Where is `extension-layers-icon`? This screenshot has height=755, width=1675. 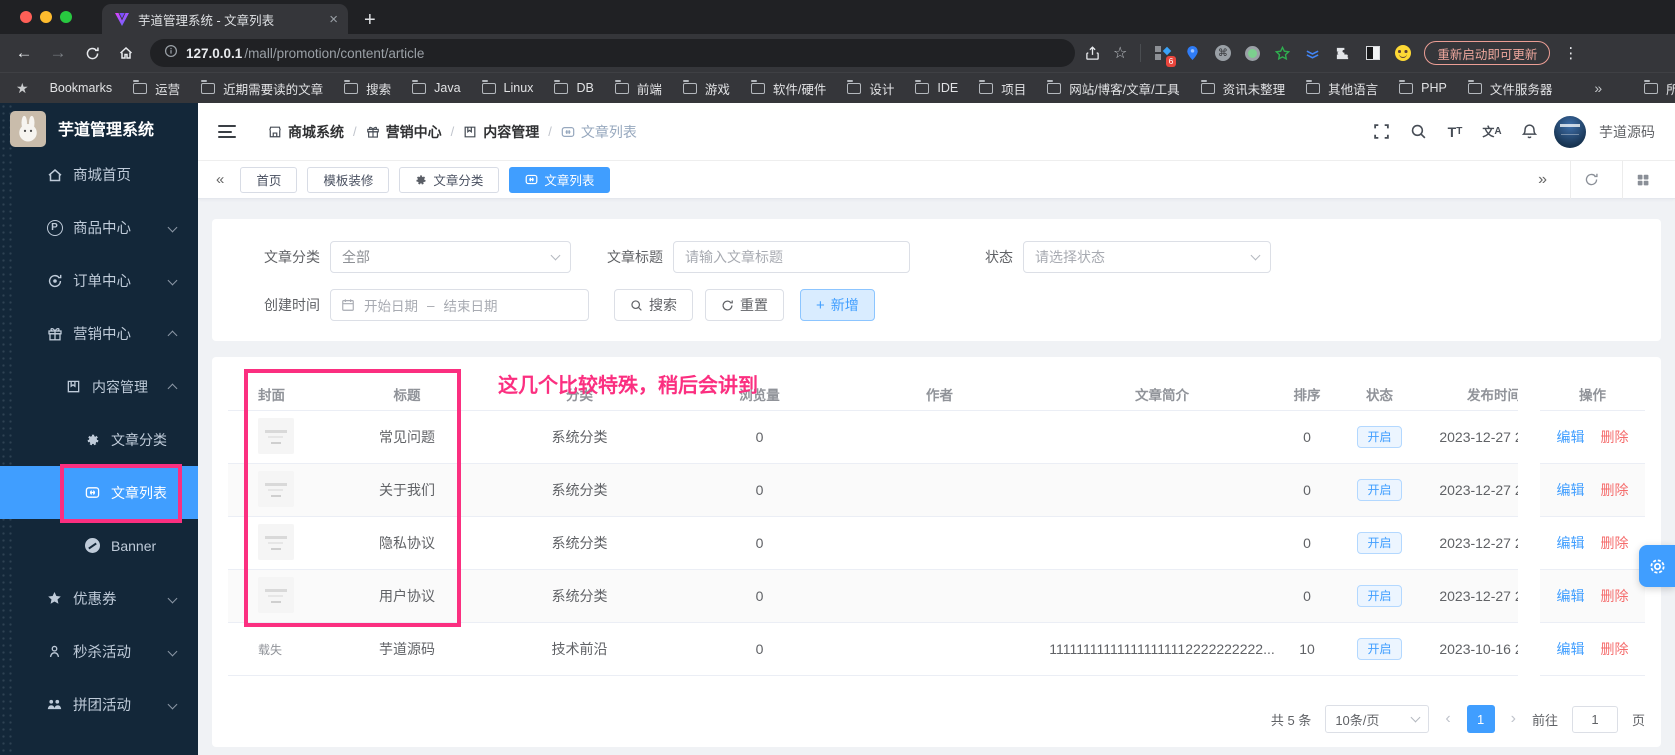 extension-layers-icon is located at coordinates (1312, 53).